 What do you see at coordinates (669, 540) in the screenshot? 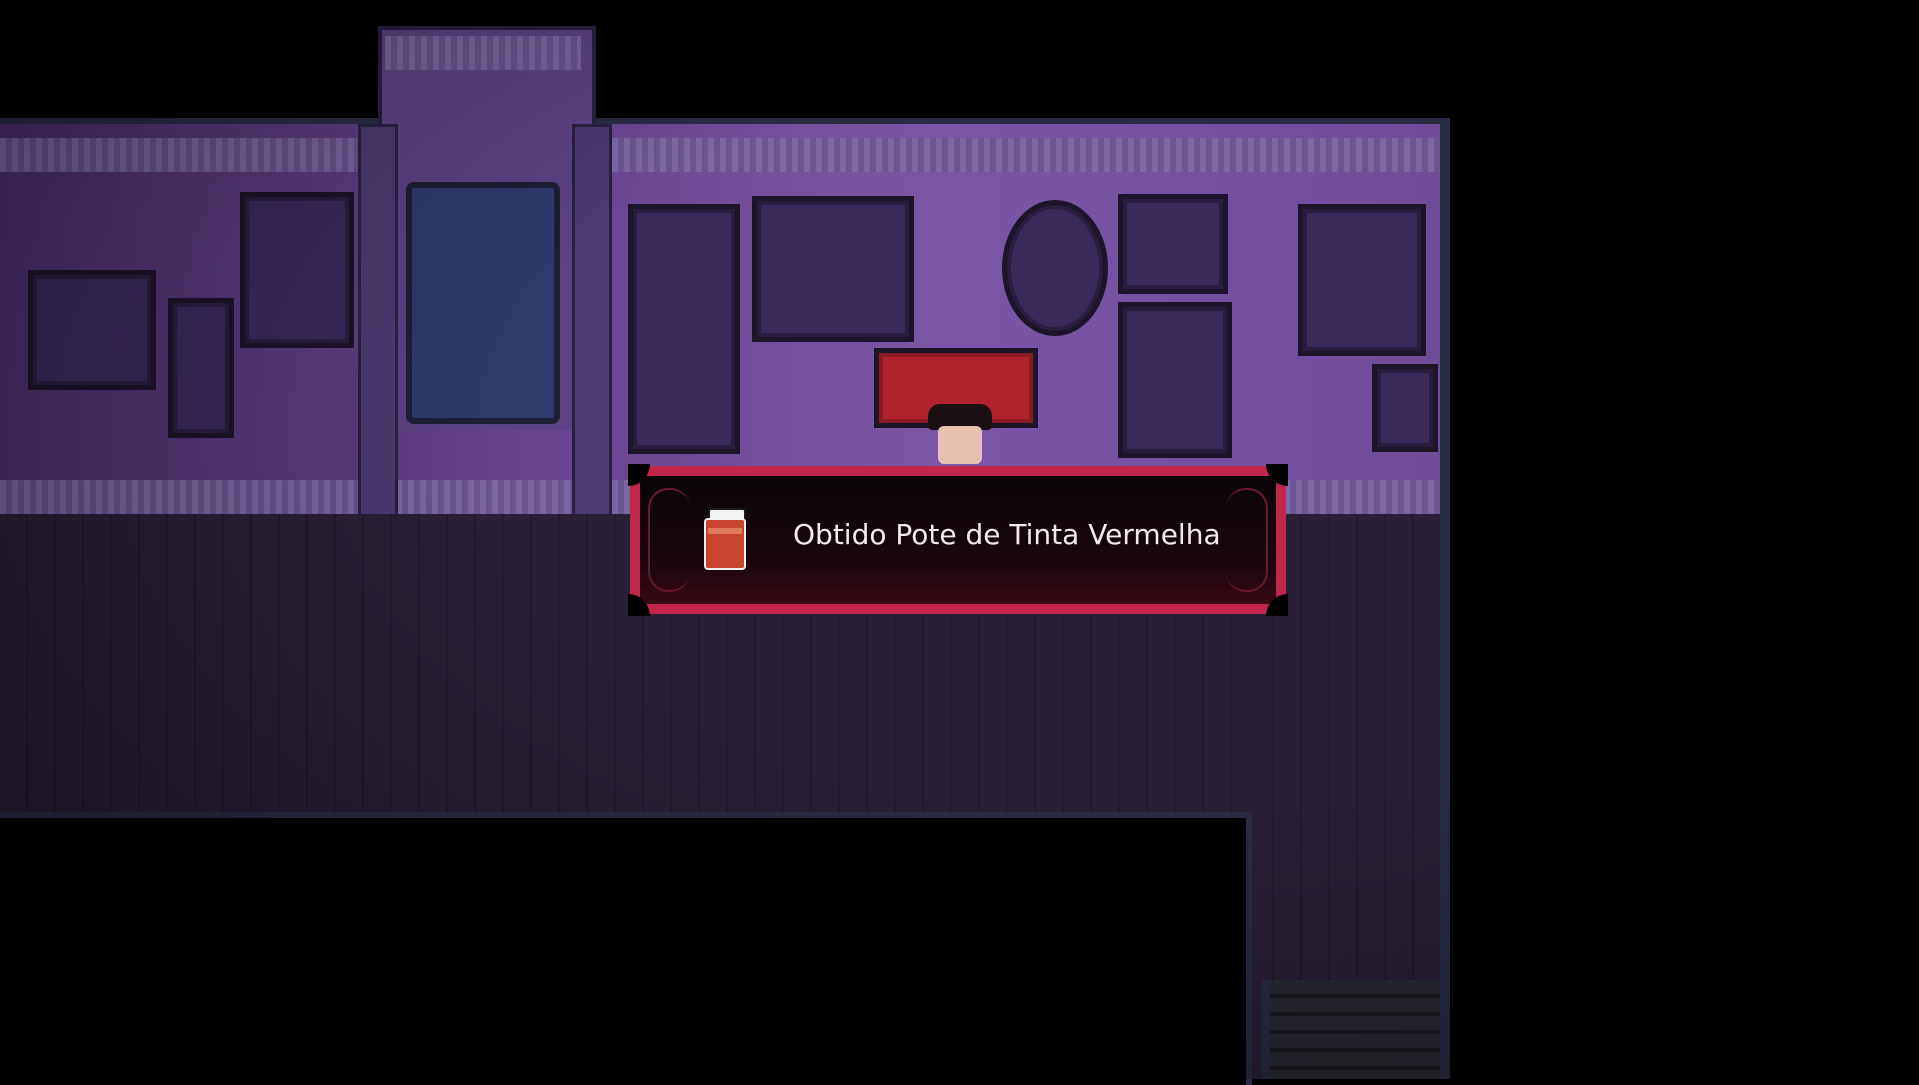
I see `ornament-left` at bounding box center [669, 540].